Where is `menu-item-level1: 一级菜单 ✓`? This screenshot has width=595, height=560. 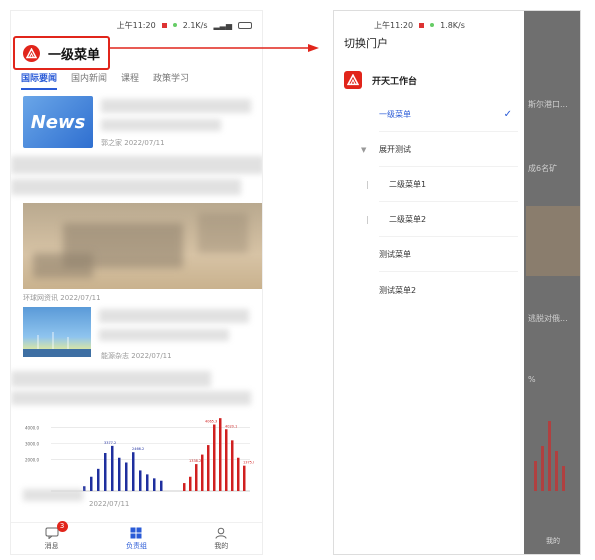 menu-item-level1: 一级菜单 ✓ is located at coordinates (448, 115).